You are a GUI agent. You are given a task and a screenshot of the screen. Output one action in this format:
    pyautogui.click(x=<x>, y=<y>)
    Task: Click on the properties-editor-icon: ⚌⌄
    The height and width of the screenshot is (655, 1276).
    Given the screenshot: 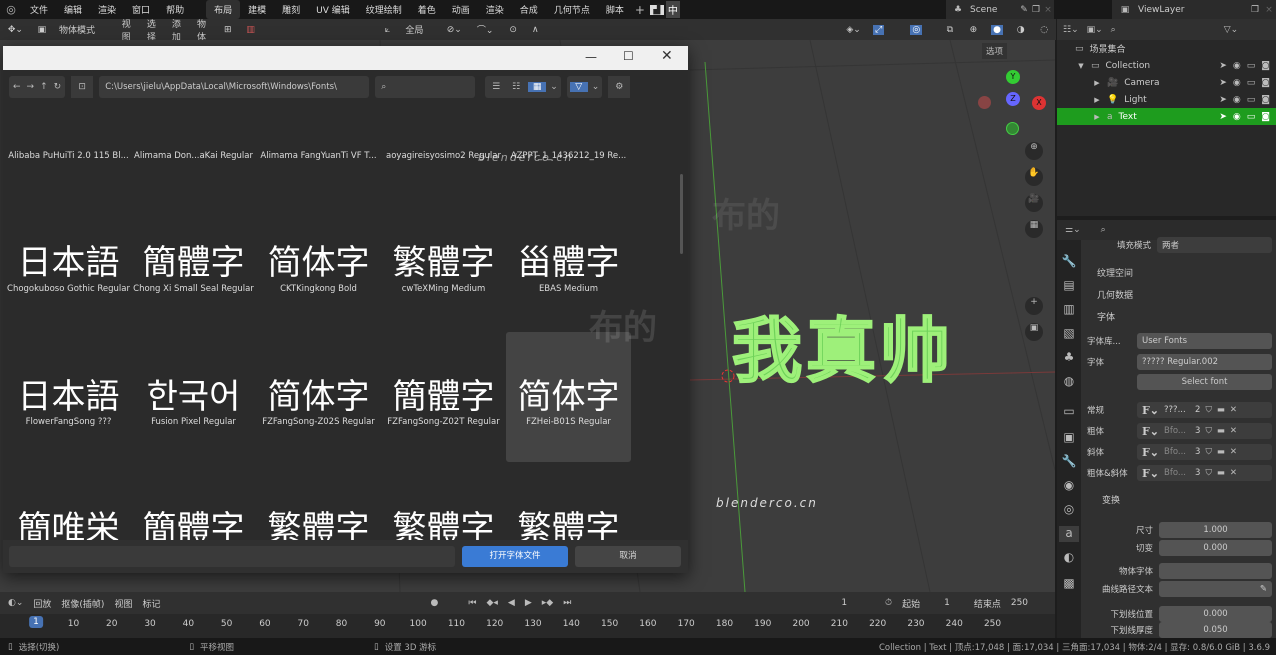 What is the action you would take?
    pyautogui.click(x=1073, y=230)
    